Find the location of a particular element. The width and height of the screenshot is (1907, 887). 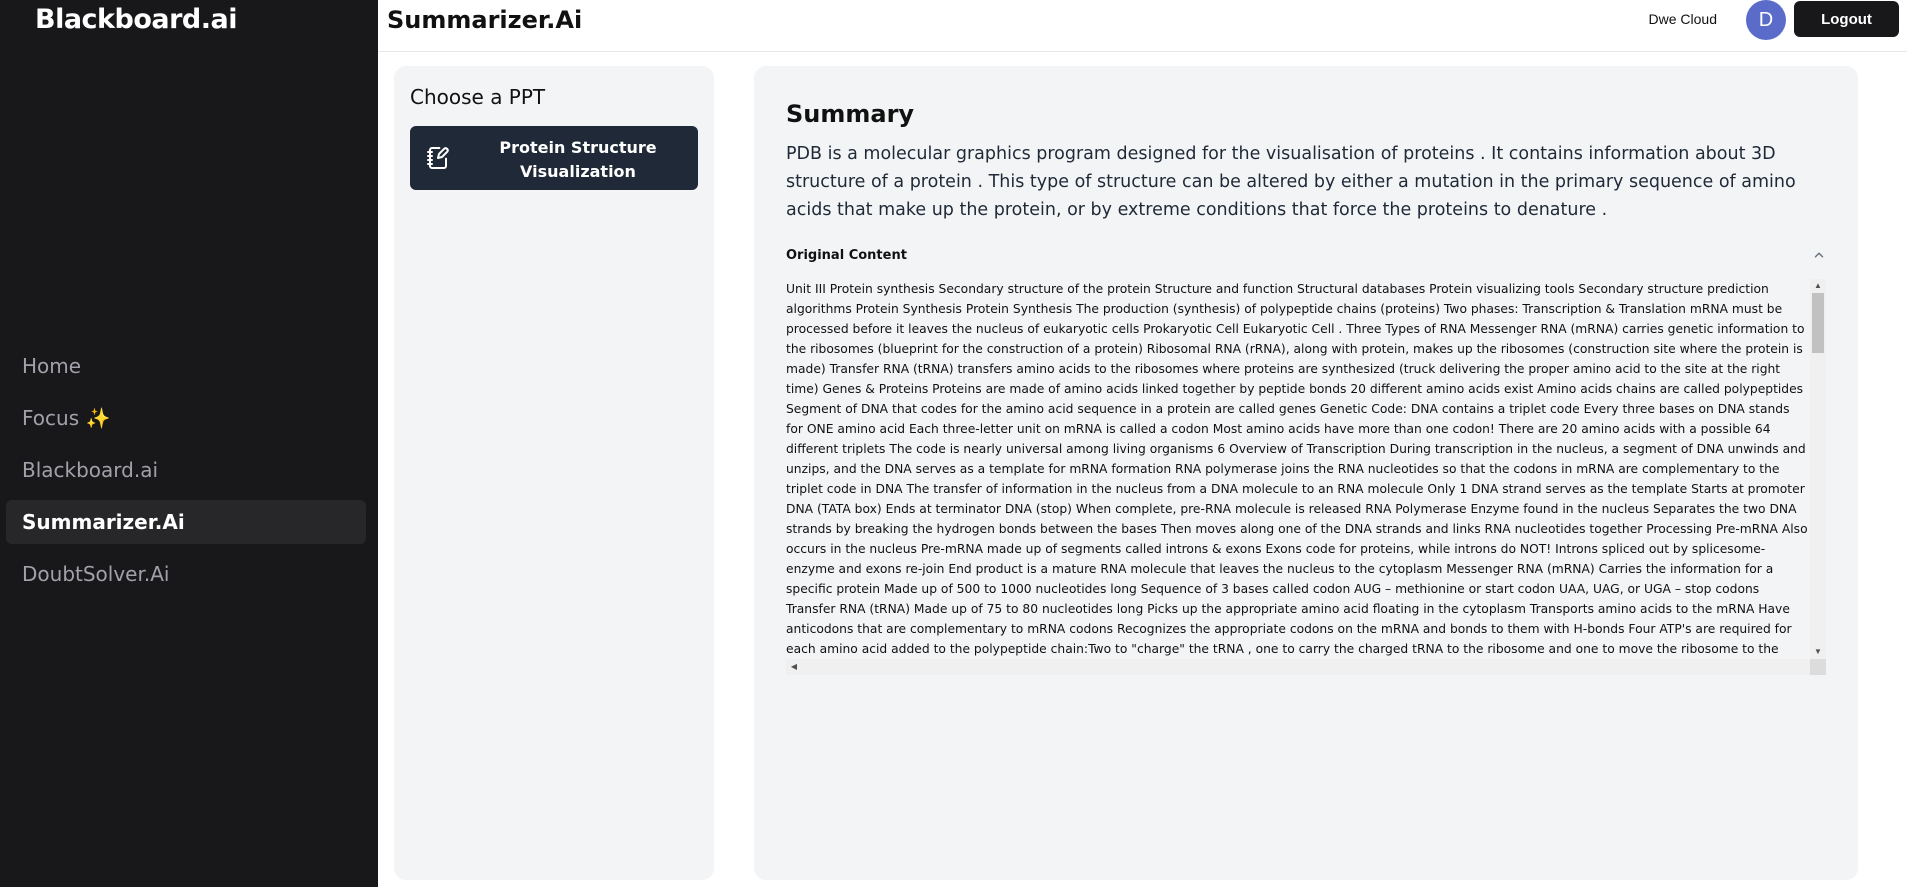

ppt-item-protein-structure: Protein Structure Visualization is located at coordinates (554, 158).